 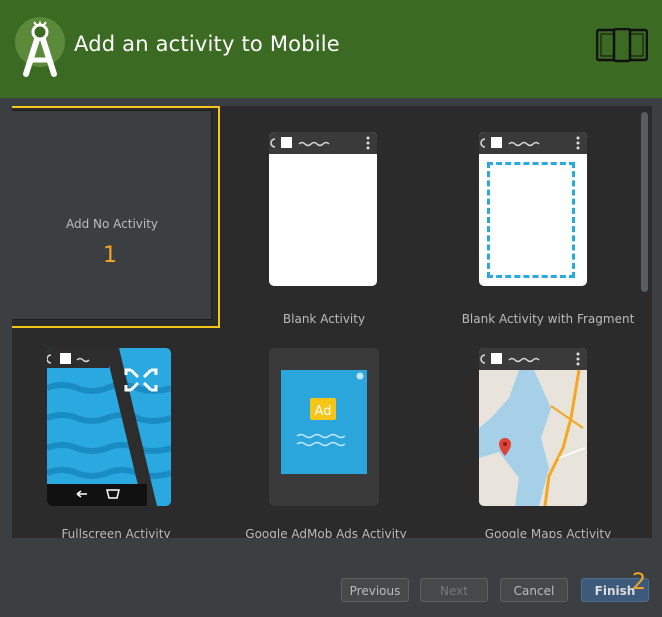 I want to click on annotation-marker-2: 2, so click(x=639, y=582).